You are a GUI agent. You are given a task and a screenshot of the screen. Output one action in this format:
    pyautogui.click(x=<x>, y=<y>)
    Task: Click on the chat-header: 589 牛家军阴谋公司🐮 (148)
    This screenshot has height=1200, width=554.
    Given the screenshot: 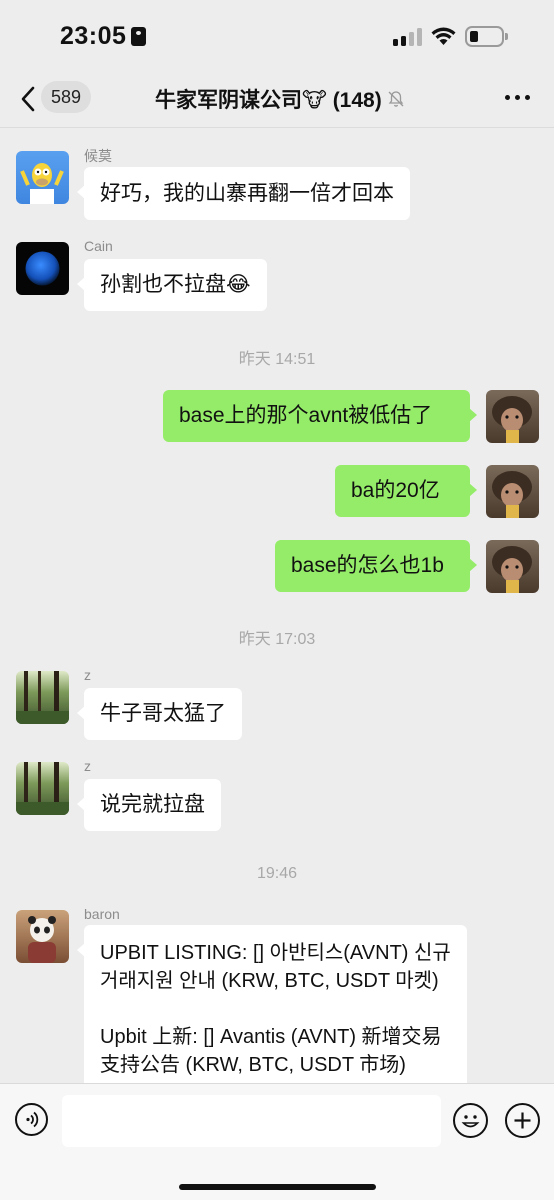 What is the action you would take?
    pyautogui.click(x=277, y=102)
    